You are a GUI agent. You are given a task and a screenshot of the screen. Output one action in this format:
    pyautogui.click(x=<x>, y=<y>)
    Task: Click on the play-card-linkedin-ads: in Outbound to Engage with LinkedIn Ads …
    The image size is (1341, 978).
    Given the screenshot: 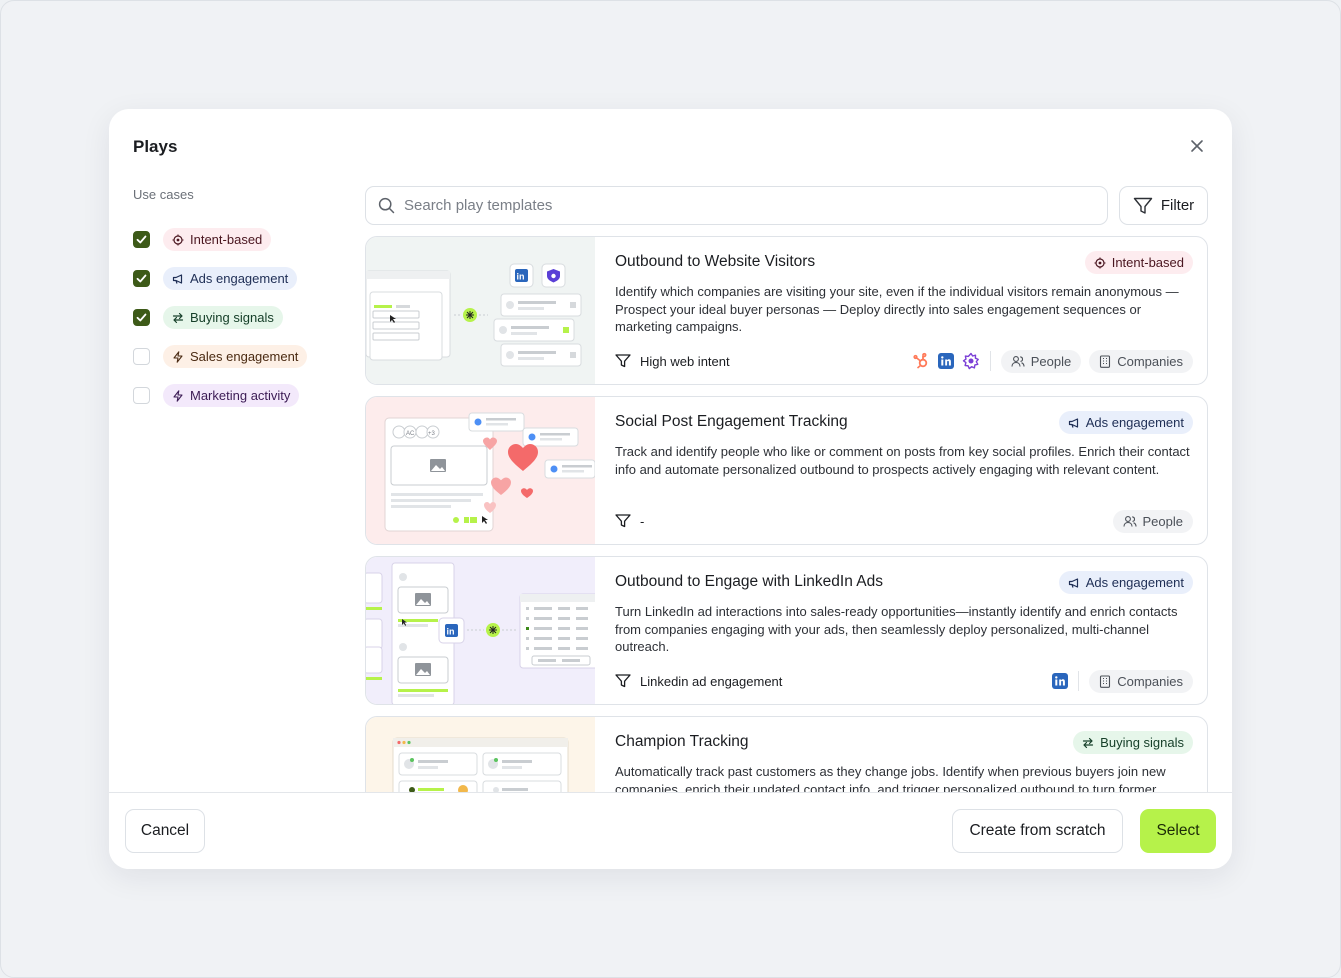 What is the action you would take?
    pyautogui.click(x=786, y=630)
    